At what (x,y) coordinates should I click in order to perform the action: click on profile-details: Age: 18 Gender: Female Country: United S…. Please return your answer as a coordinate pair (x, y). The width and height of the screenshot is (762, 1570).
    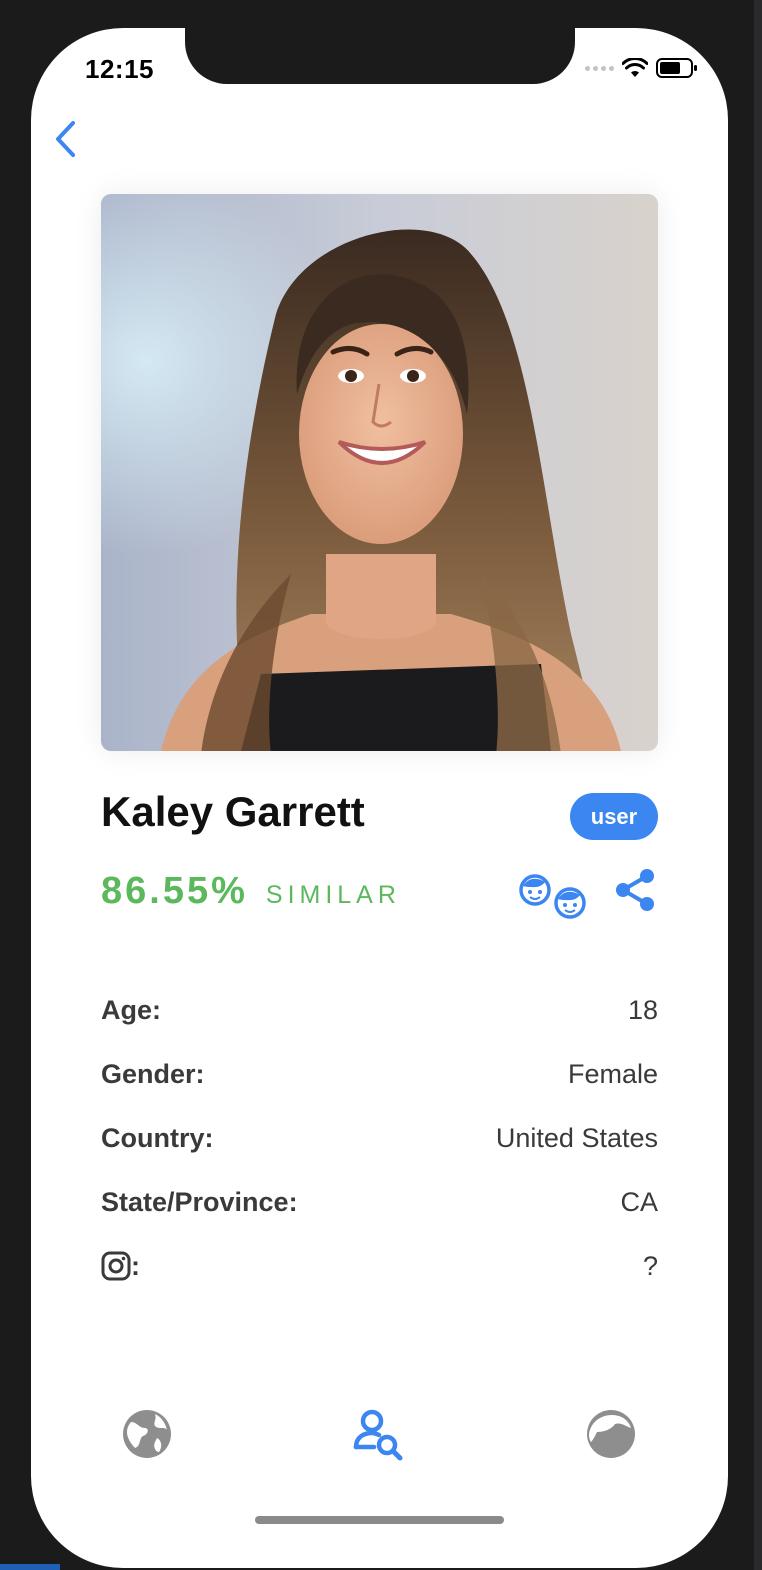
    Looking at the image, I should click on (379, 1138).